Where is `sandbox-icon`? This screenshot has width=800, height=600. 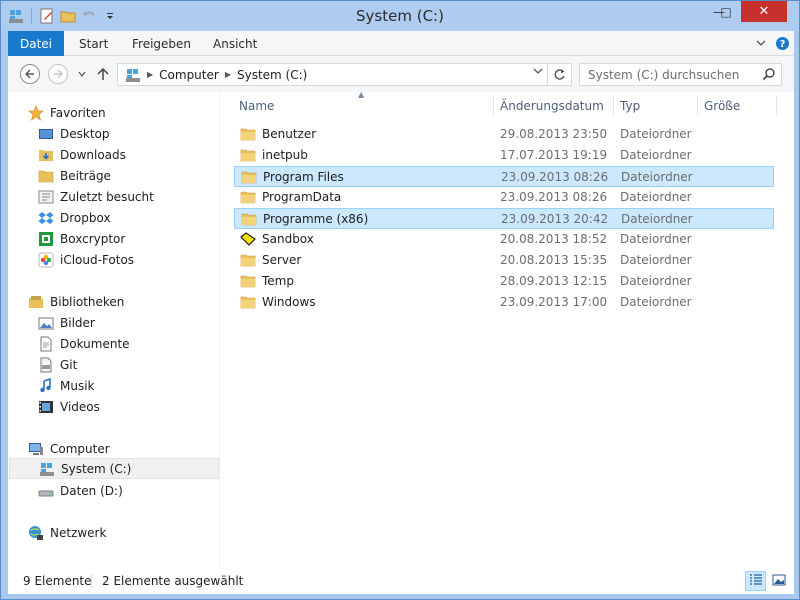 sandbox-icon is located at coordinates (248, 239).